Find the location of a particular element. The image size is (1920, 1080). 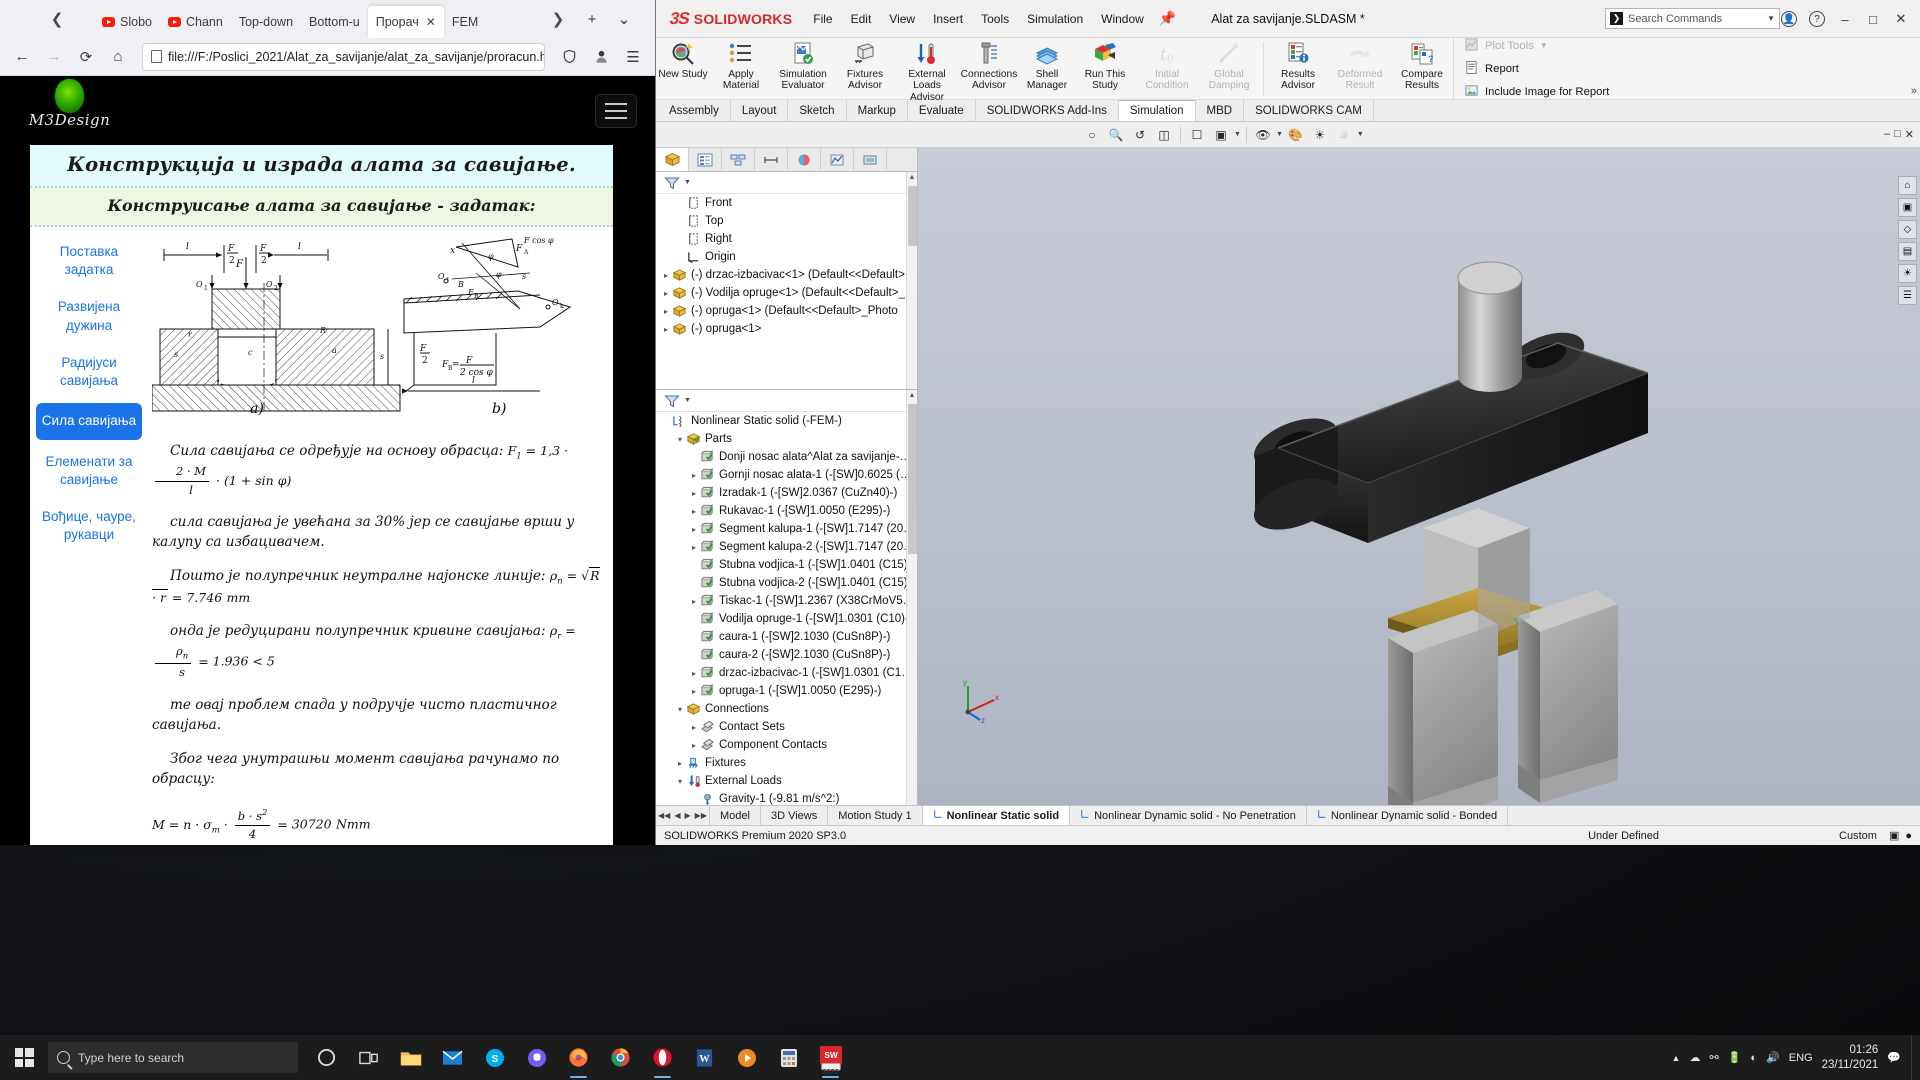

zoom-to-fit-icon: ○ is located at coordinates (1092, 135).